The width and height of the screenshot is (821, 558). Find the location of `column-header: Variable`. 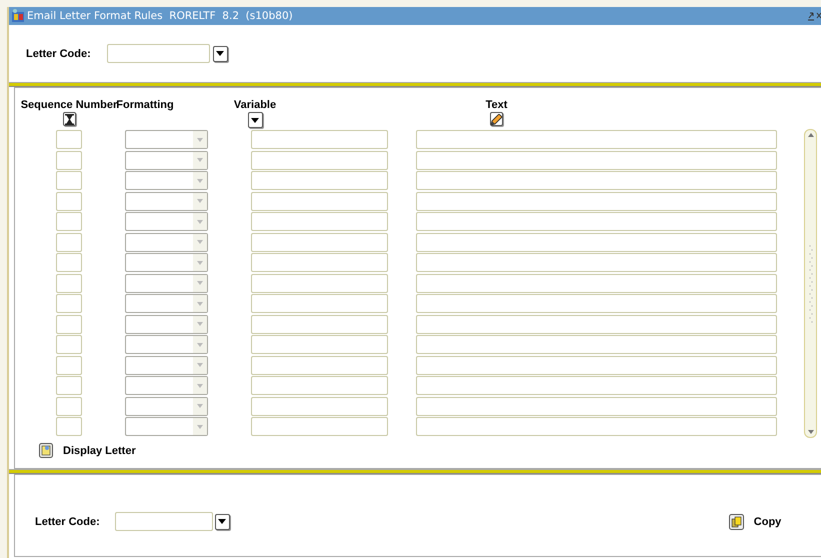

column-header: Variable is located at coordinates (255, 105).